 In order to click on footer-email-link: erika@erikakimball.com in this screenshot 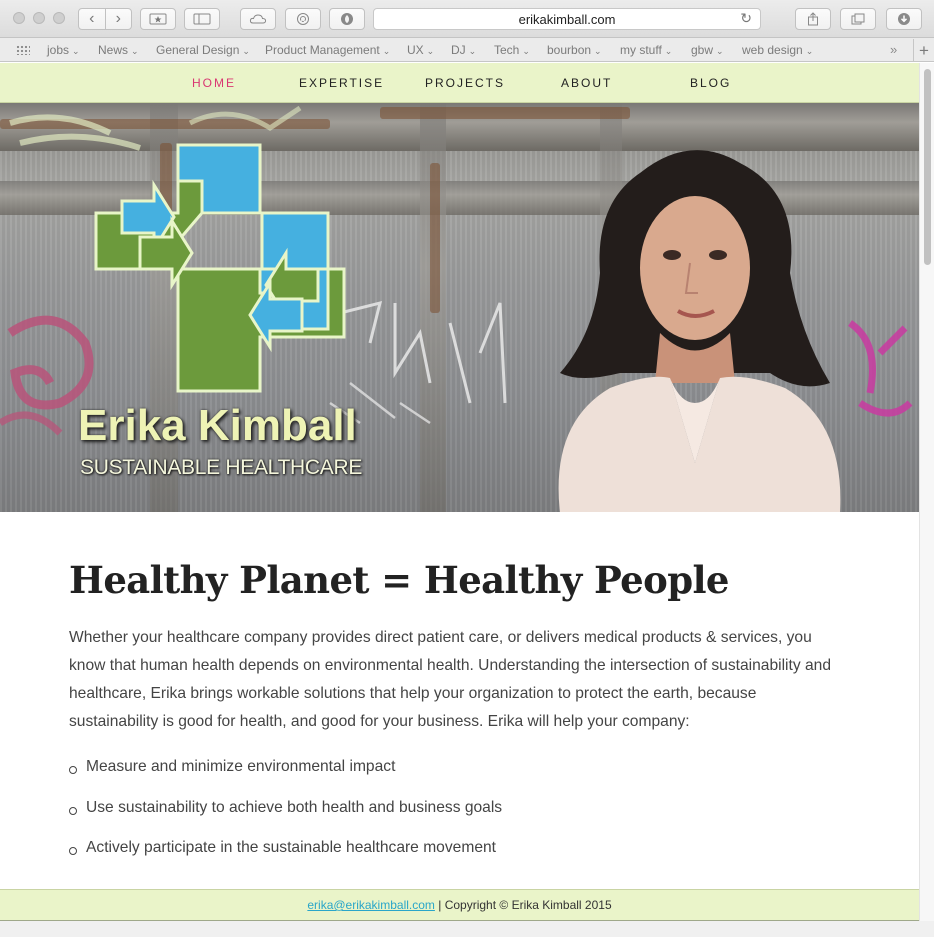, I will do `click(371, 905)`.